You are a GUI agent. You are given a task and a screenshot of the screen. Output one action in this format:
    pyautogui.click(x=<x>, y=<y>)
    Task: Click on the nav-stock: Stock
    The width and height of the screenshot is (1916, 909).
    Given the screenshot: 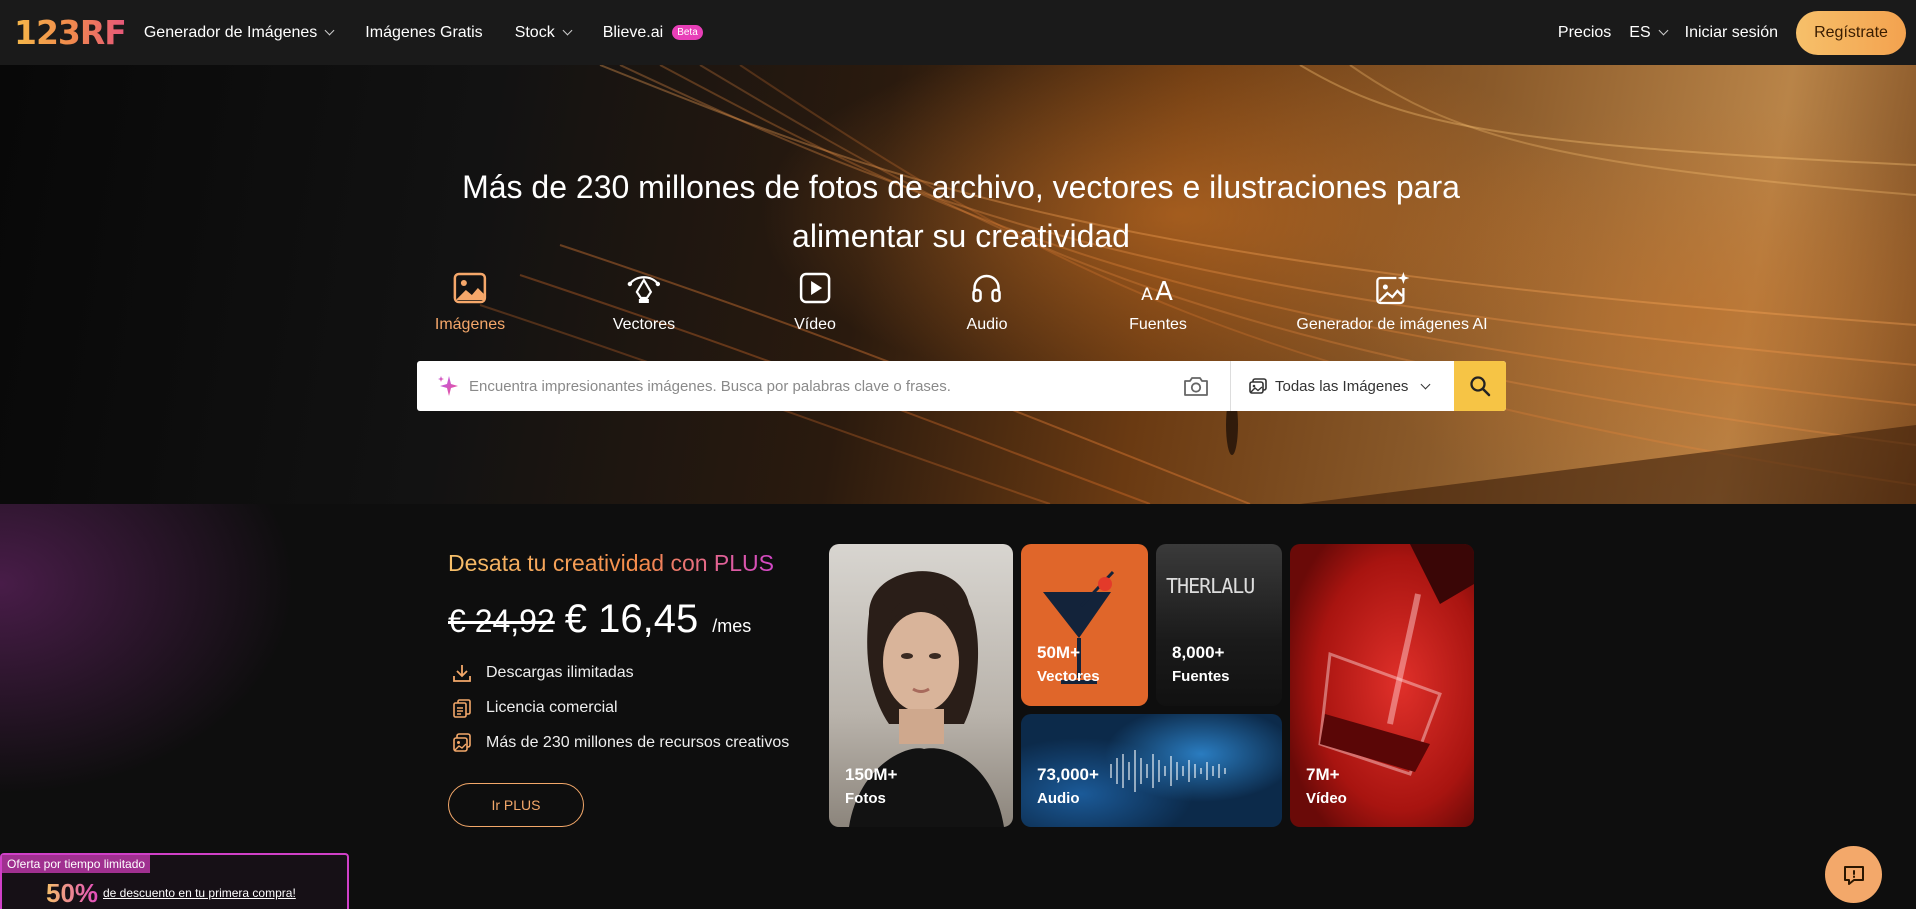 What is the action you would take?
    pyautogui.click(x=543, y=32)
    